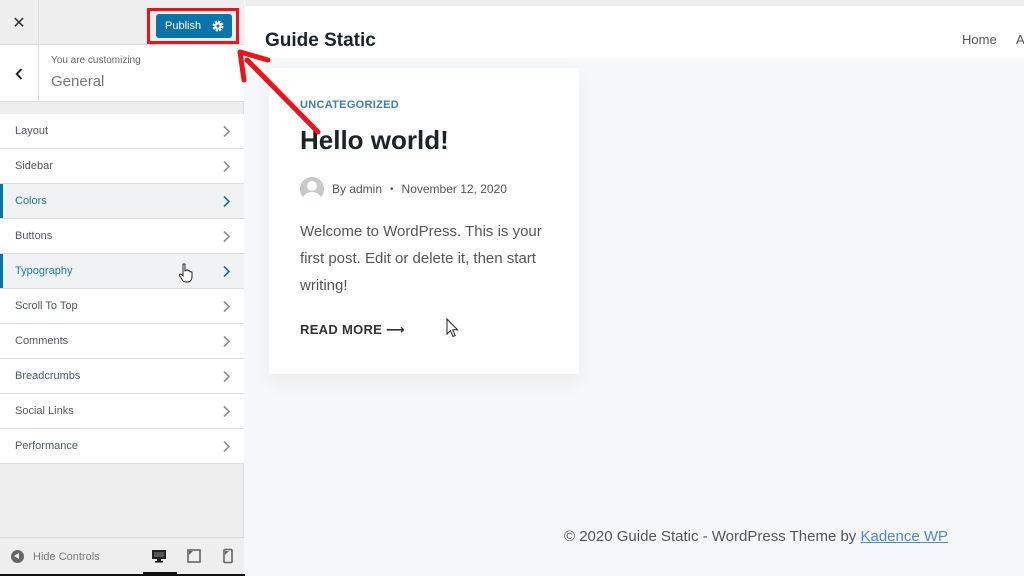  Describe the element at coordinates (122, 411) in the screenshot. I see `menu-item-social-links: Social Links` at that location.